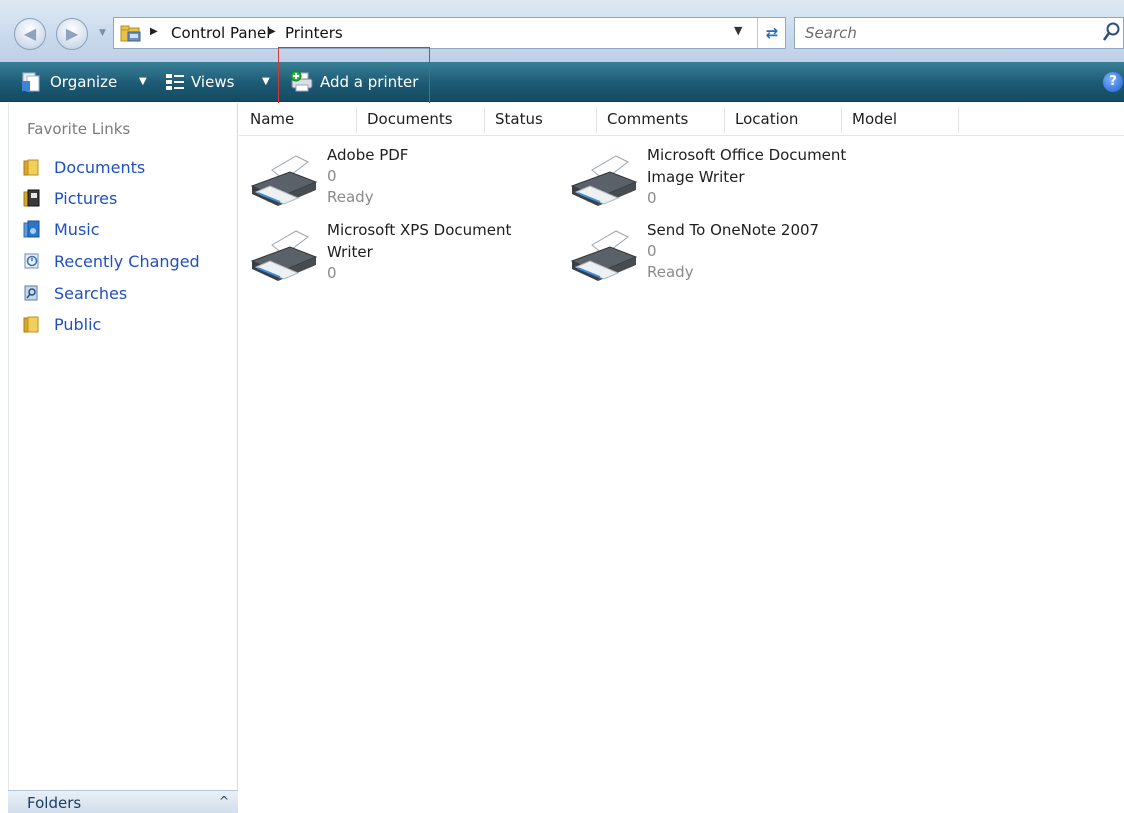 The height and width of the screenshot is (813, 1124). I want to click on searches-icon, so click(31, 293).